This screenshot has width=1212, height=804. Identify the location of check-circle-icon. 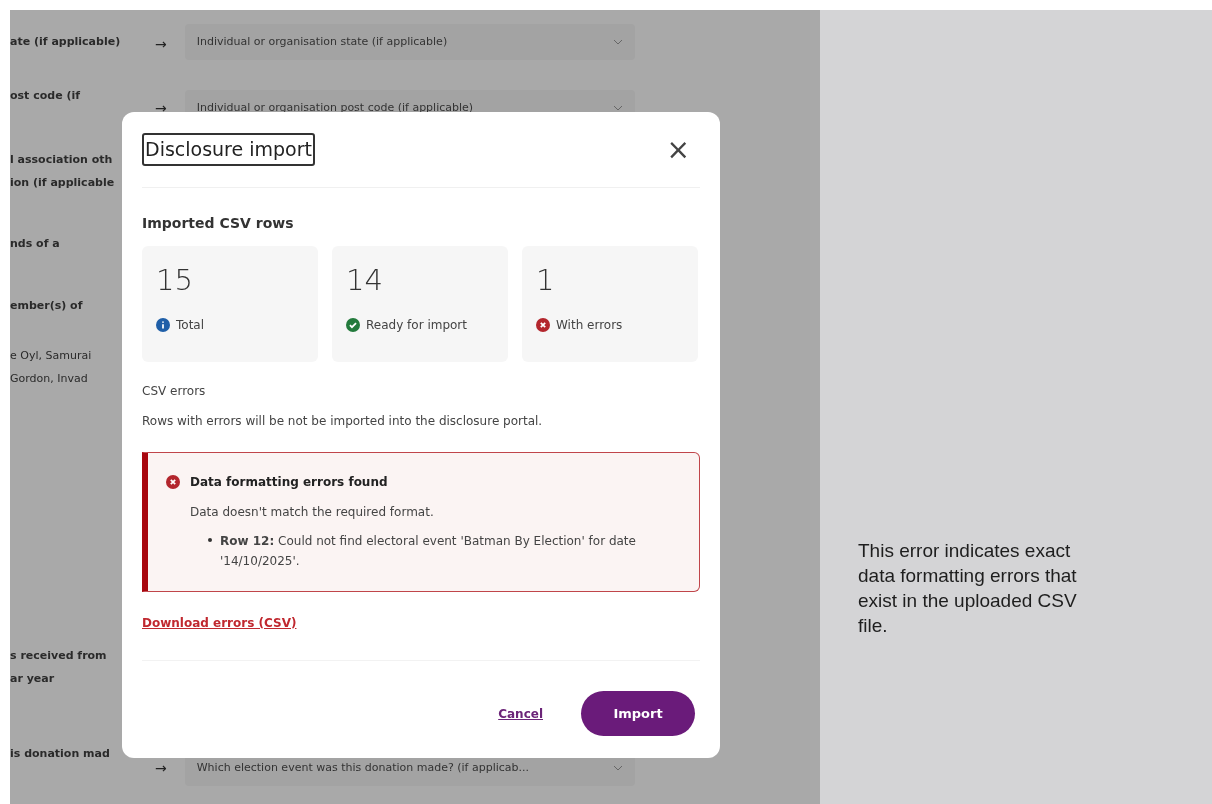
(353, 325).